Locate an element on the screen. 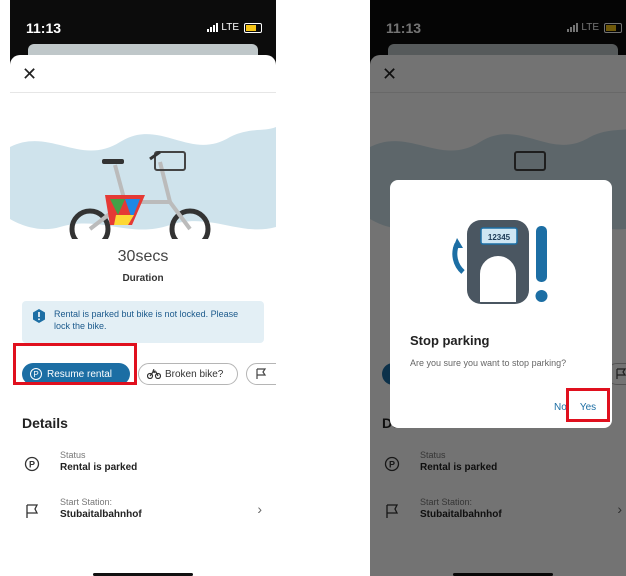 This screenshot has height=576, width=626. duration-value: 30secs is located at coordinates (143, 256).